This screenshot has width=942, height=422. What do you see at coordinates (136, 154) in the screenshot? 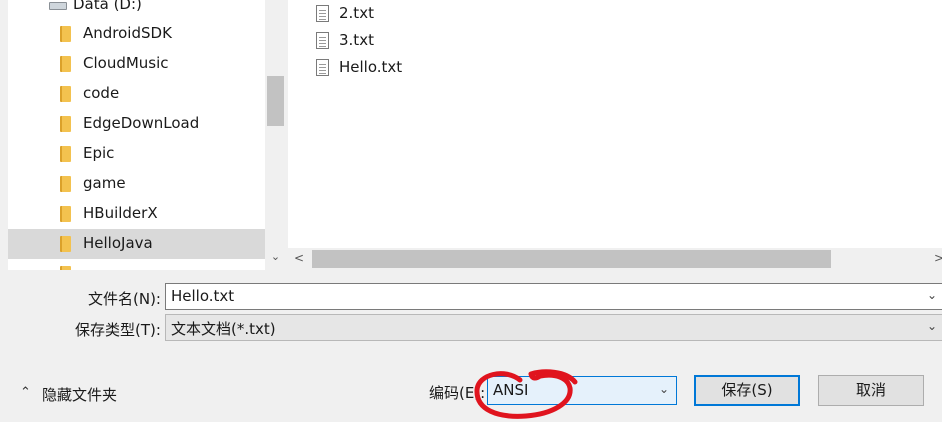
I see `tree-item-folder: Epic` at bounding box center [136, 154].